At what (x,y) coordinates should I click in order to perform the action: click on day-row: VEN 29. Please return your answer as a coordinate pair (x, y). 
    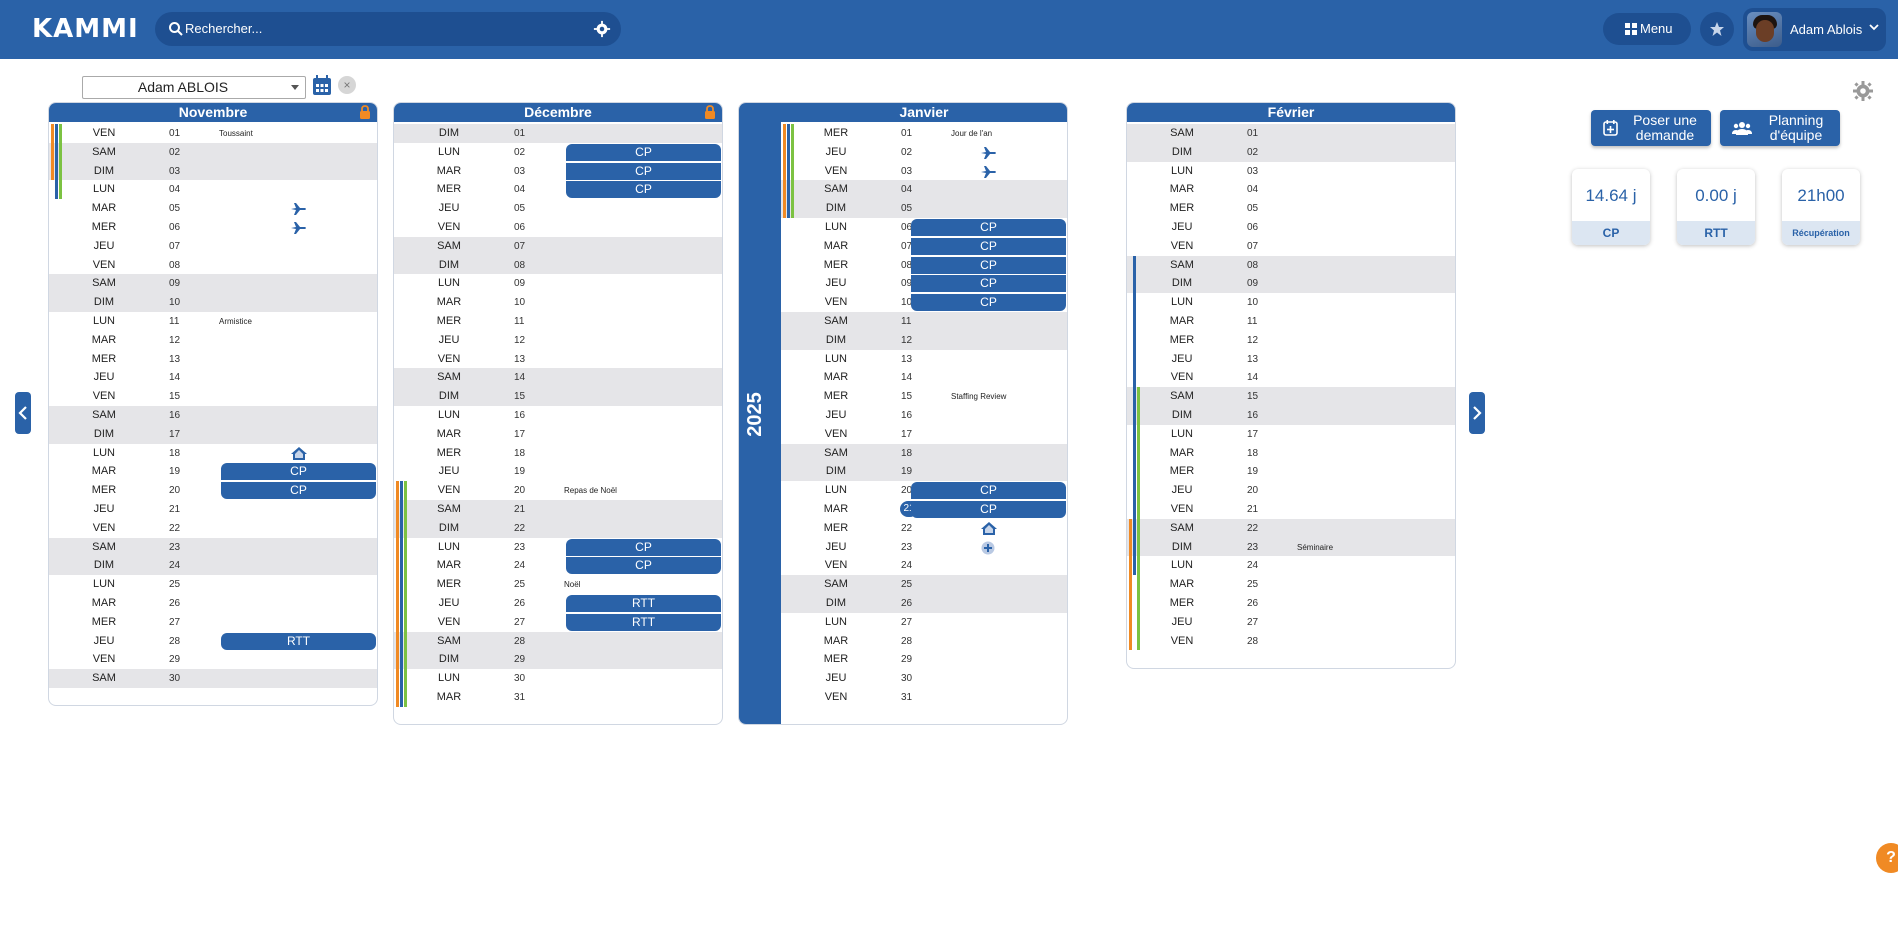
    Looking at the image, I should click on (213, 659).